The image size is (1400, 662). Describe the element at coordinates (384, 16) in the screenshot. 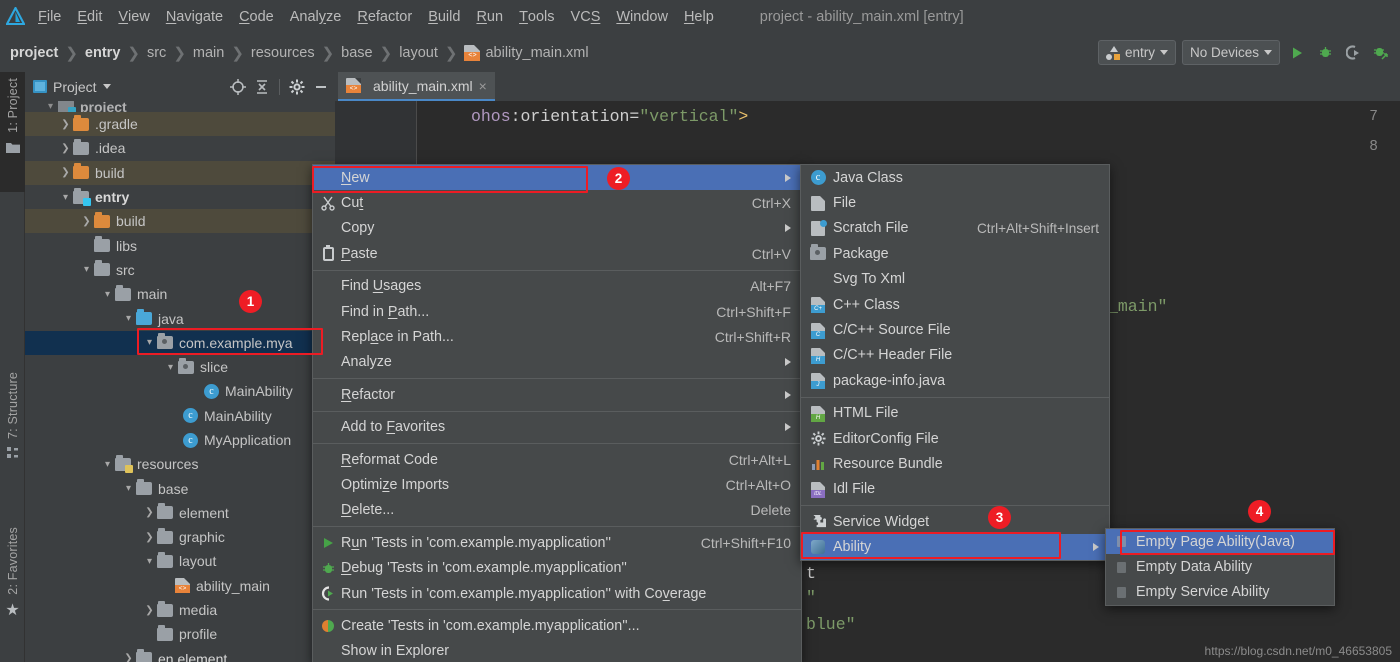

I see `menu-refactor: Refactor` at that location.